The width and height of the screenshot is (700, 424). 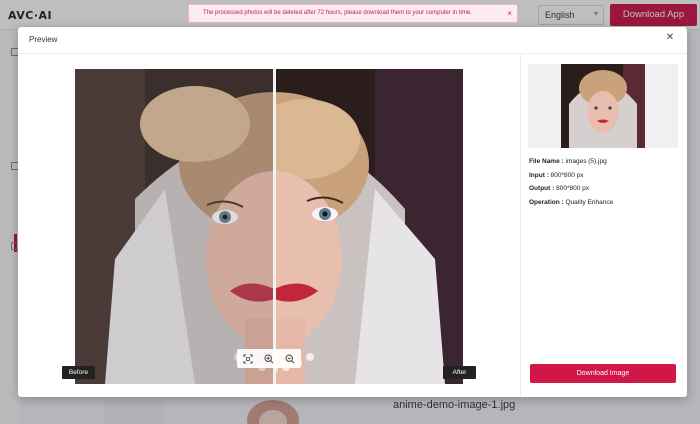 I want to click on info-output: Output : 800*800 px, so click(x=559, y=188).